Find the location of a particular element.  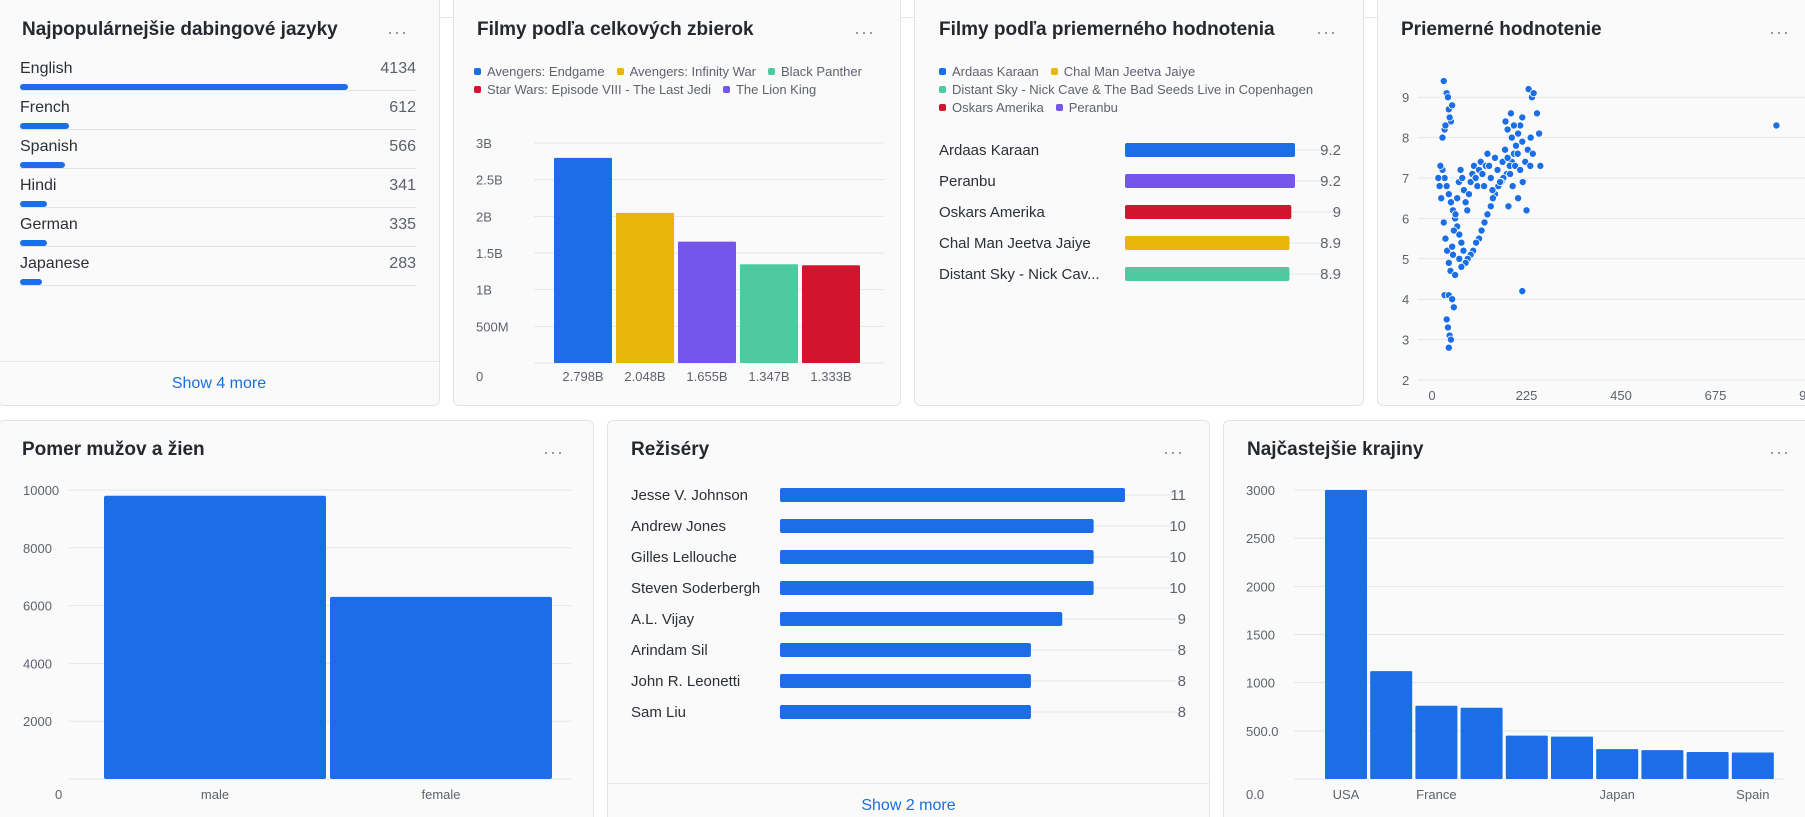

languages-title: Najpopulárnejšie dabingové jazyky is located at coordinates (180, 29).